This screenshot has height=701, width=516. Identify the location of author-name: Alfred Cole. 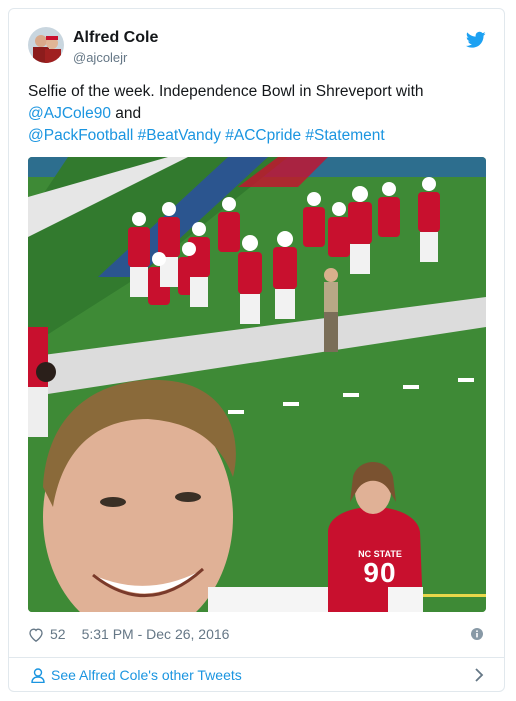
(115, 38).